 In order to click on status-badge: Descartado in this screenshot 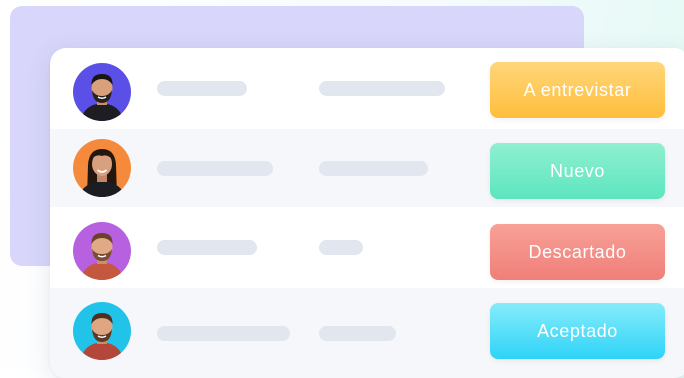, I will do `click(577, 252)`.